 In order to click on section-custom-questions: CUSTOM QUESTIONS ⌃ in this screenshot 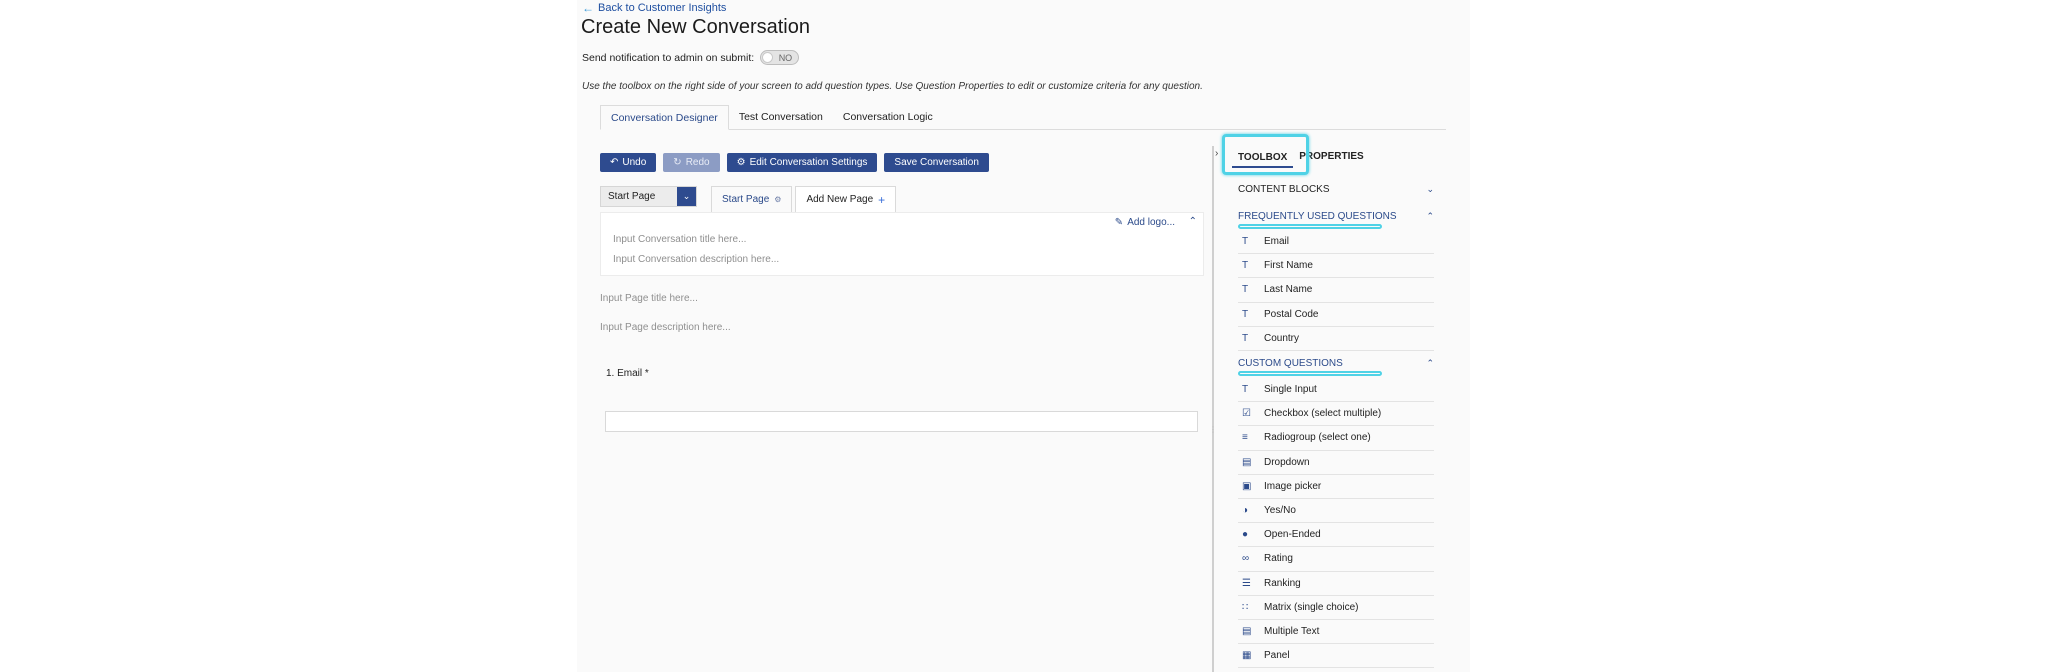, I will do `click(1336, 363)`.